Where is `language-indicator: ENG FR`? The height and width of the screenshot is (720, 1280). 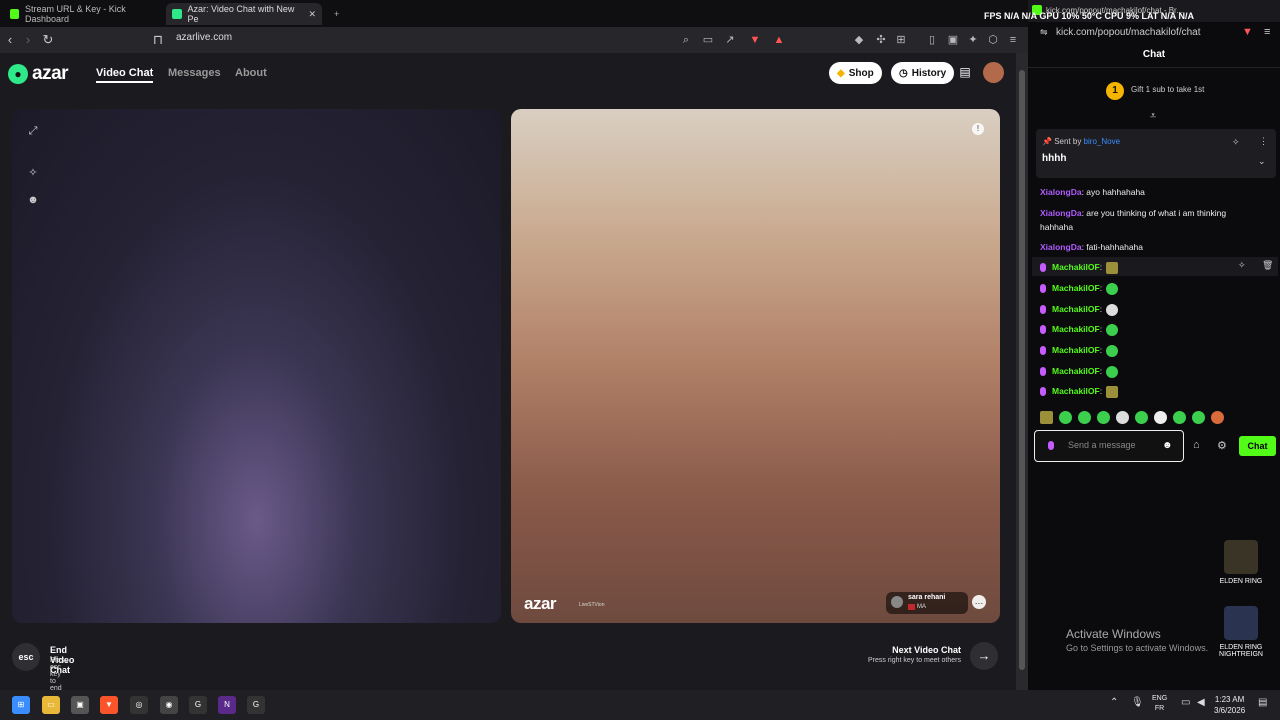 language-indicator: ENG FR is located at coordinates (1159, 704).